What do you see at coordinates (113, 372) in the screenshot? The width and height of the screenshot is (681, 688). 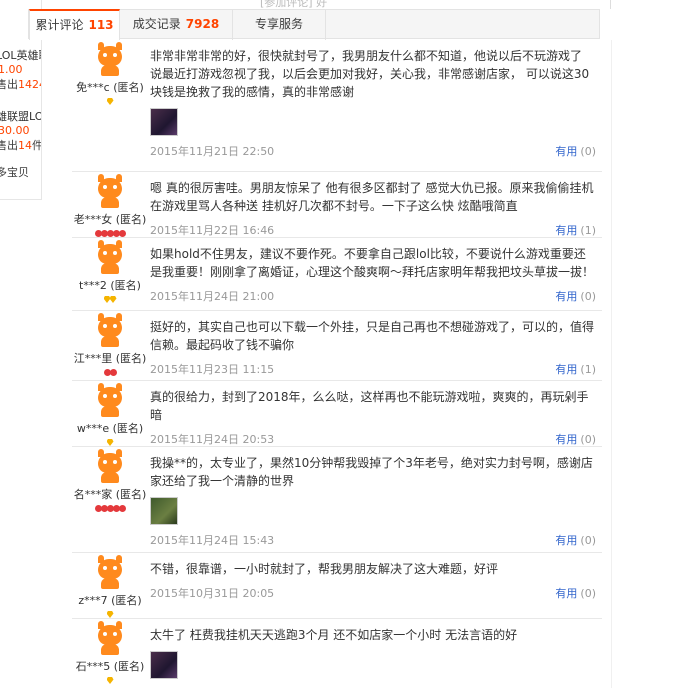 I see `heart-badge-icon` at bounding box center [113, 372].